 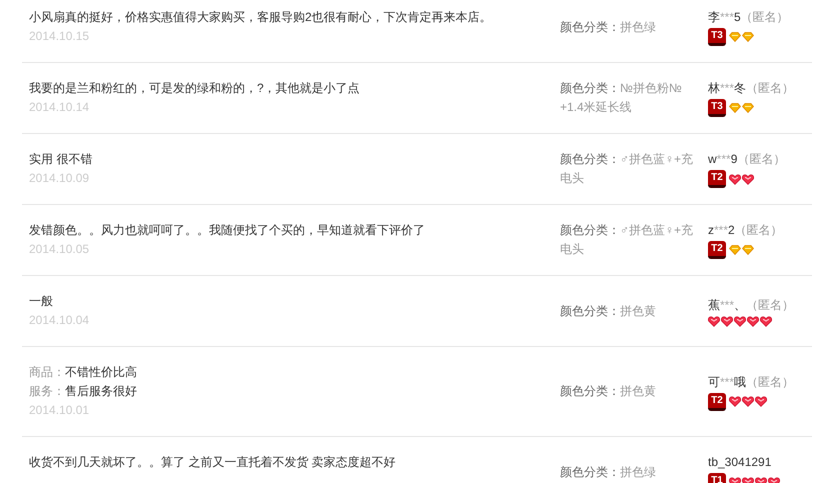 What do you see at coordinates (47, 391) in the screenshot?
I see `field-label: 服务：` at bounding box center [47, 391].